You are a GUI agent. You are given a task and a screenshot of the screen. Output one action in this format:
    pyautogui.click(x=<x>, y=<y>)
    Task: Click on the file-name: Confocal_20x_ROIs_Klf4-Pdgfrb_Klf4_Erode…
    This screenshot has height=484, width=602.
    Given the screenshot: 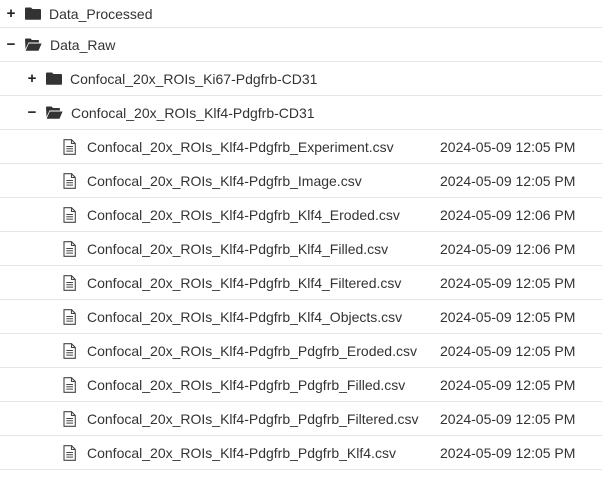 What is the action you would take?
    pyautogui.click(x=243, y=215)
    